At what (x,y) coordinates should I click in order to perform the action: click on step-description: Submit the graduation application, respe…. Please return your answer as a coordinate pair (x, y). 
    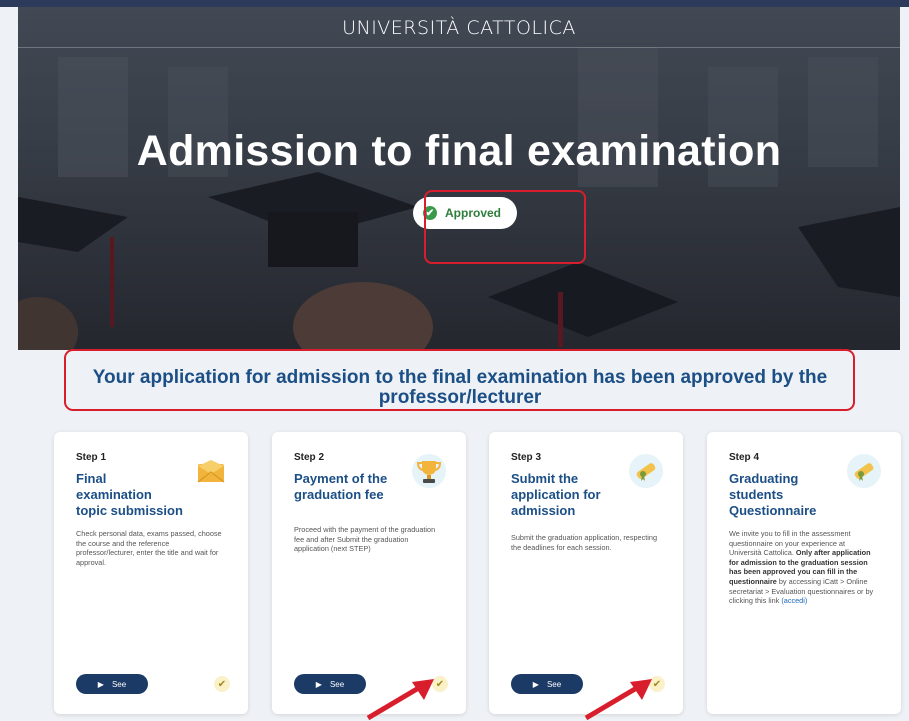
    Looking at the image, I should click on (584, 542).